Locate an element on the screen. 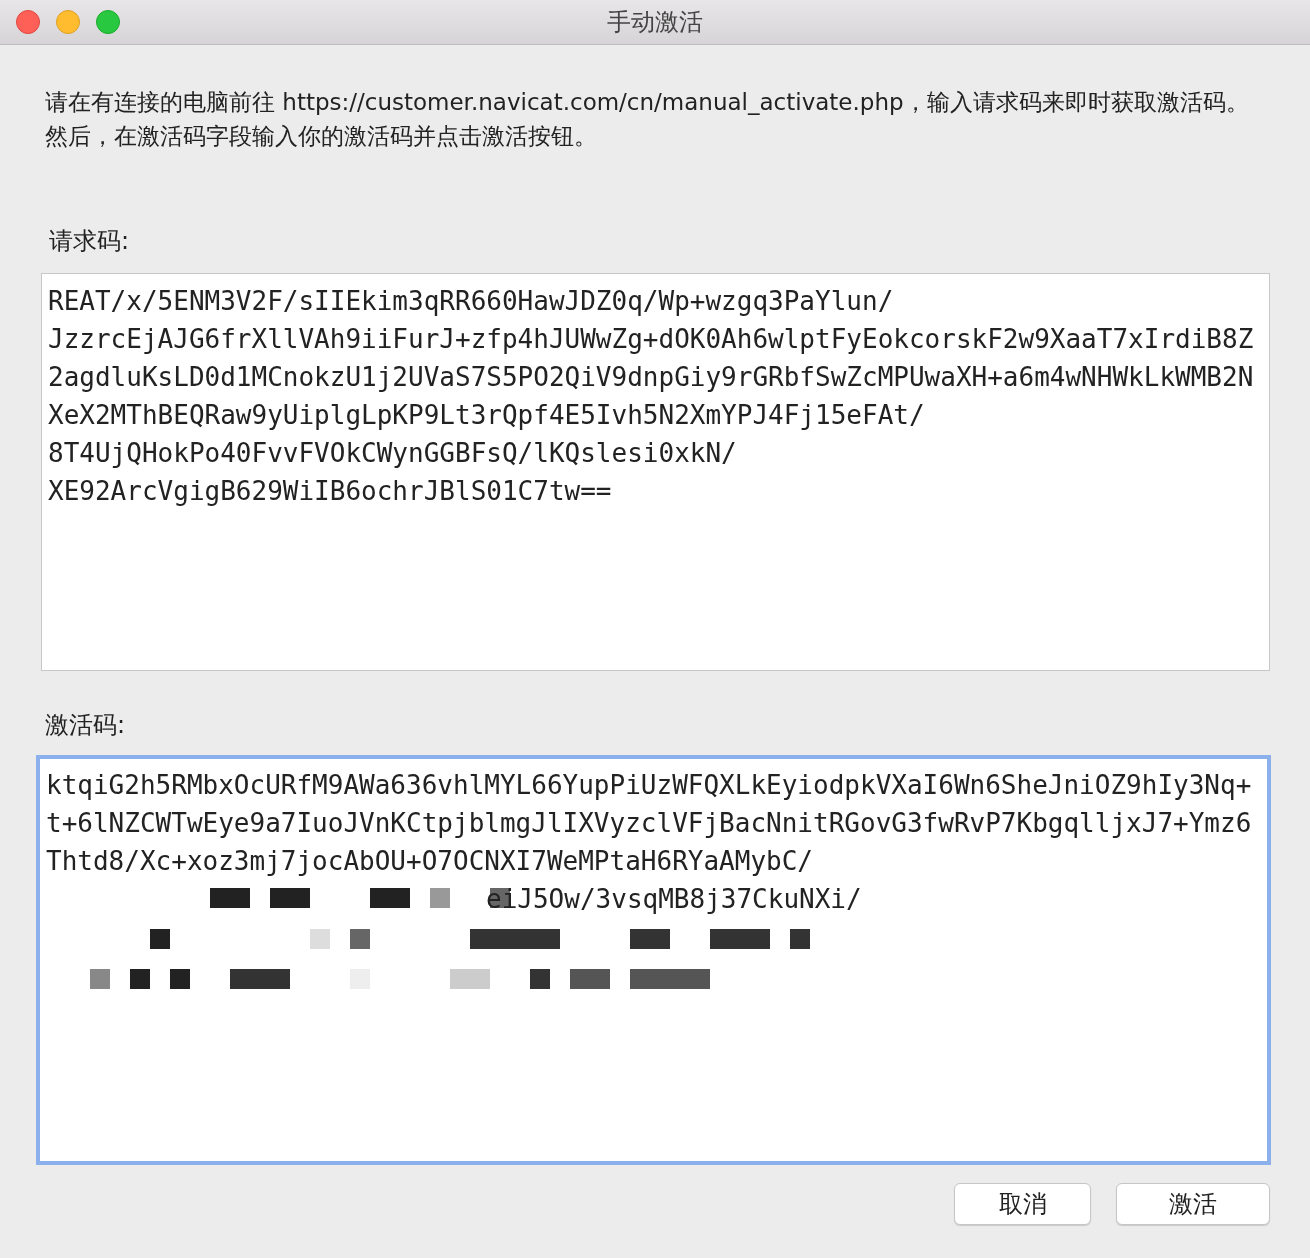 Image resolution: width=1310 pixels, height=1258 pixels. instructions-text: 请在有连接的电脑前往 https://customer.navicat.com/cn/manual_activate.php，输入请求码来即时获取激活码。然后，在激活码字段输入你的激活码并点击激活按钮。 is located at coordinates (647, 119).